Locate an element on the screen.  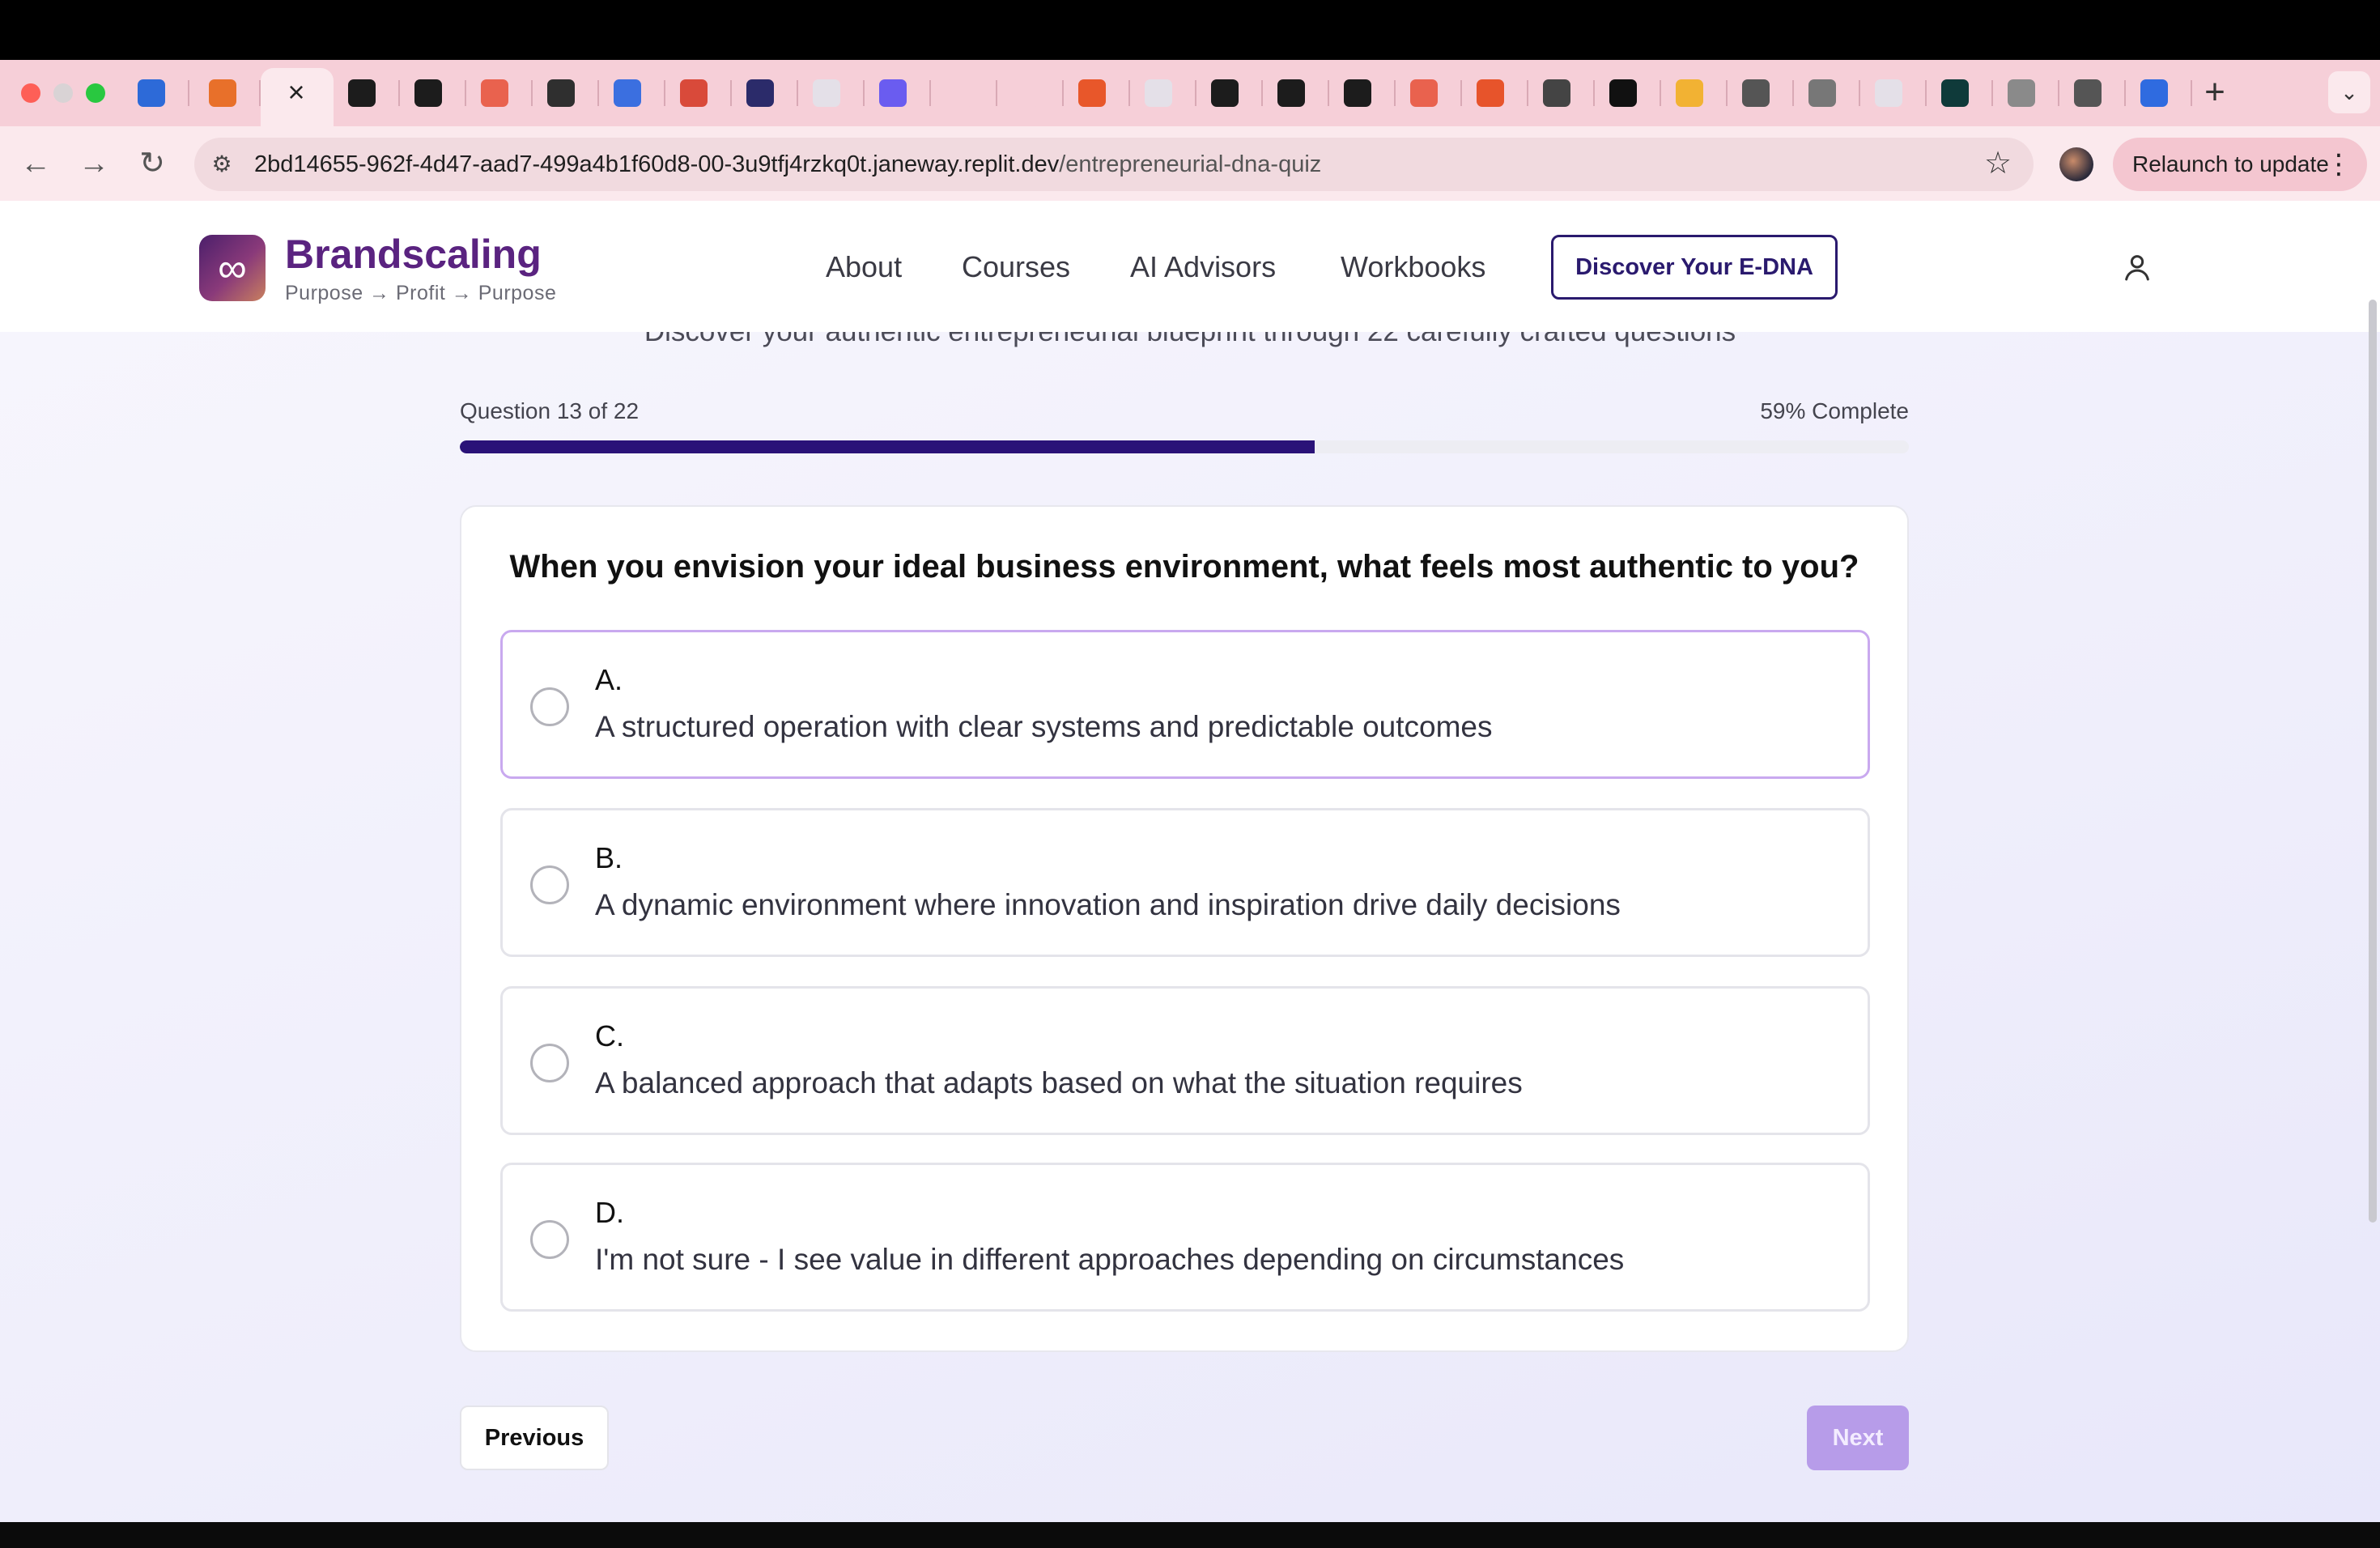
close-tab-icon: × is located at coordinates (296, 92).